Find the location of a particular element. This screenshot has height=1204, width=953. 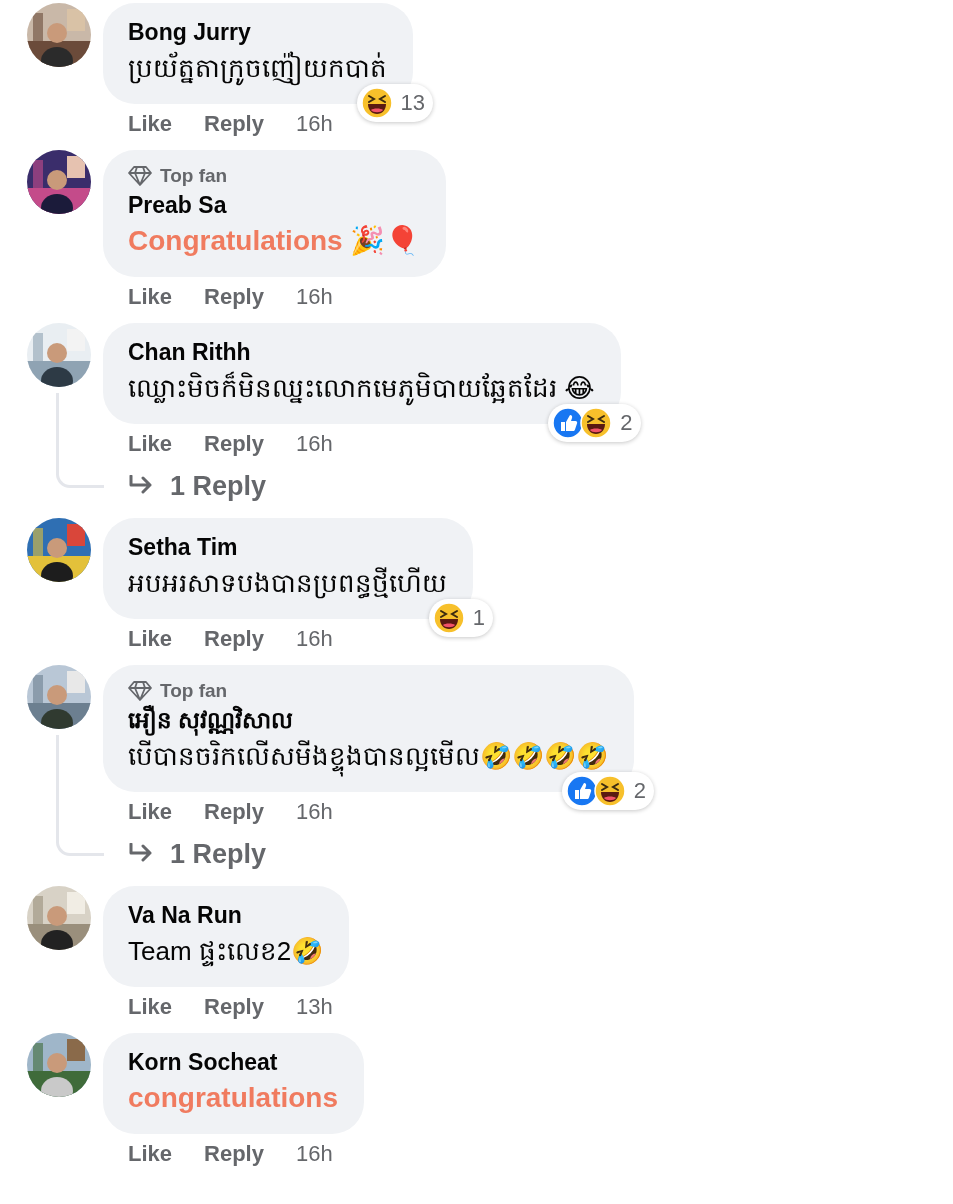

timestamp: 13h is located at coordinates (314, 1006).